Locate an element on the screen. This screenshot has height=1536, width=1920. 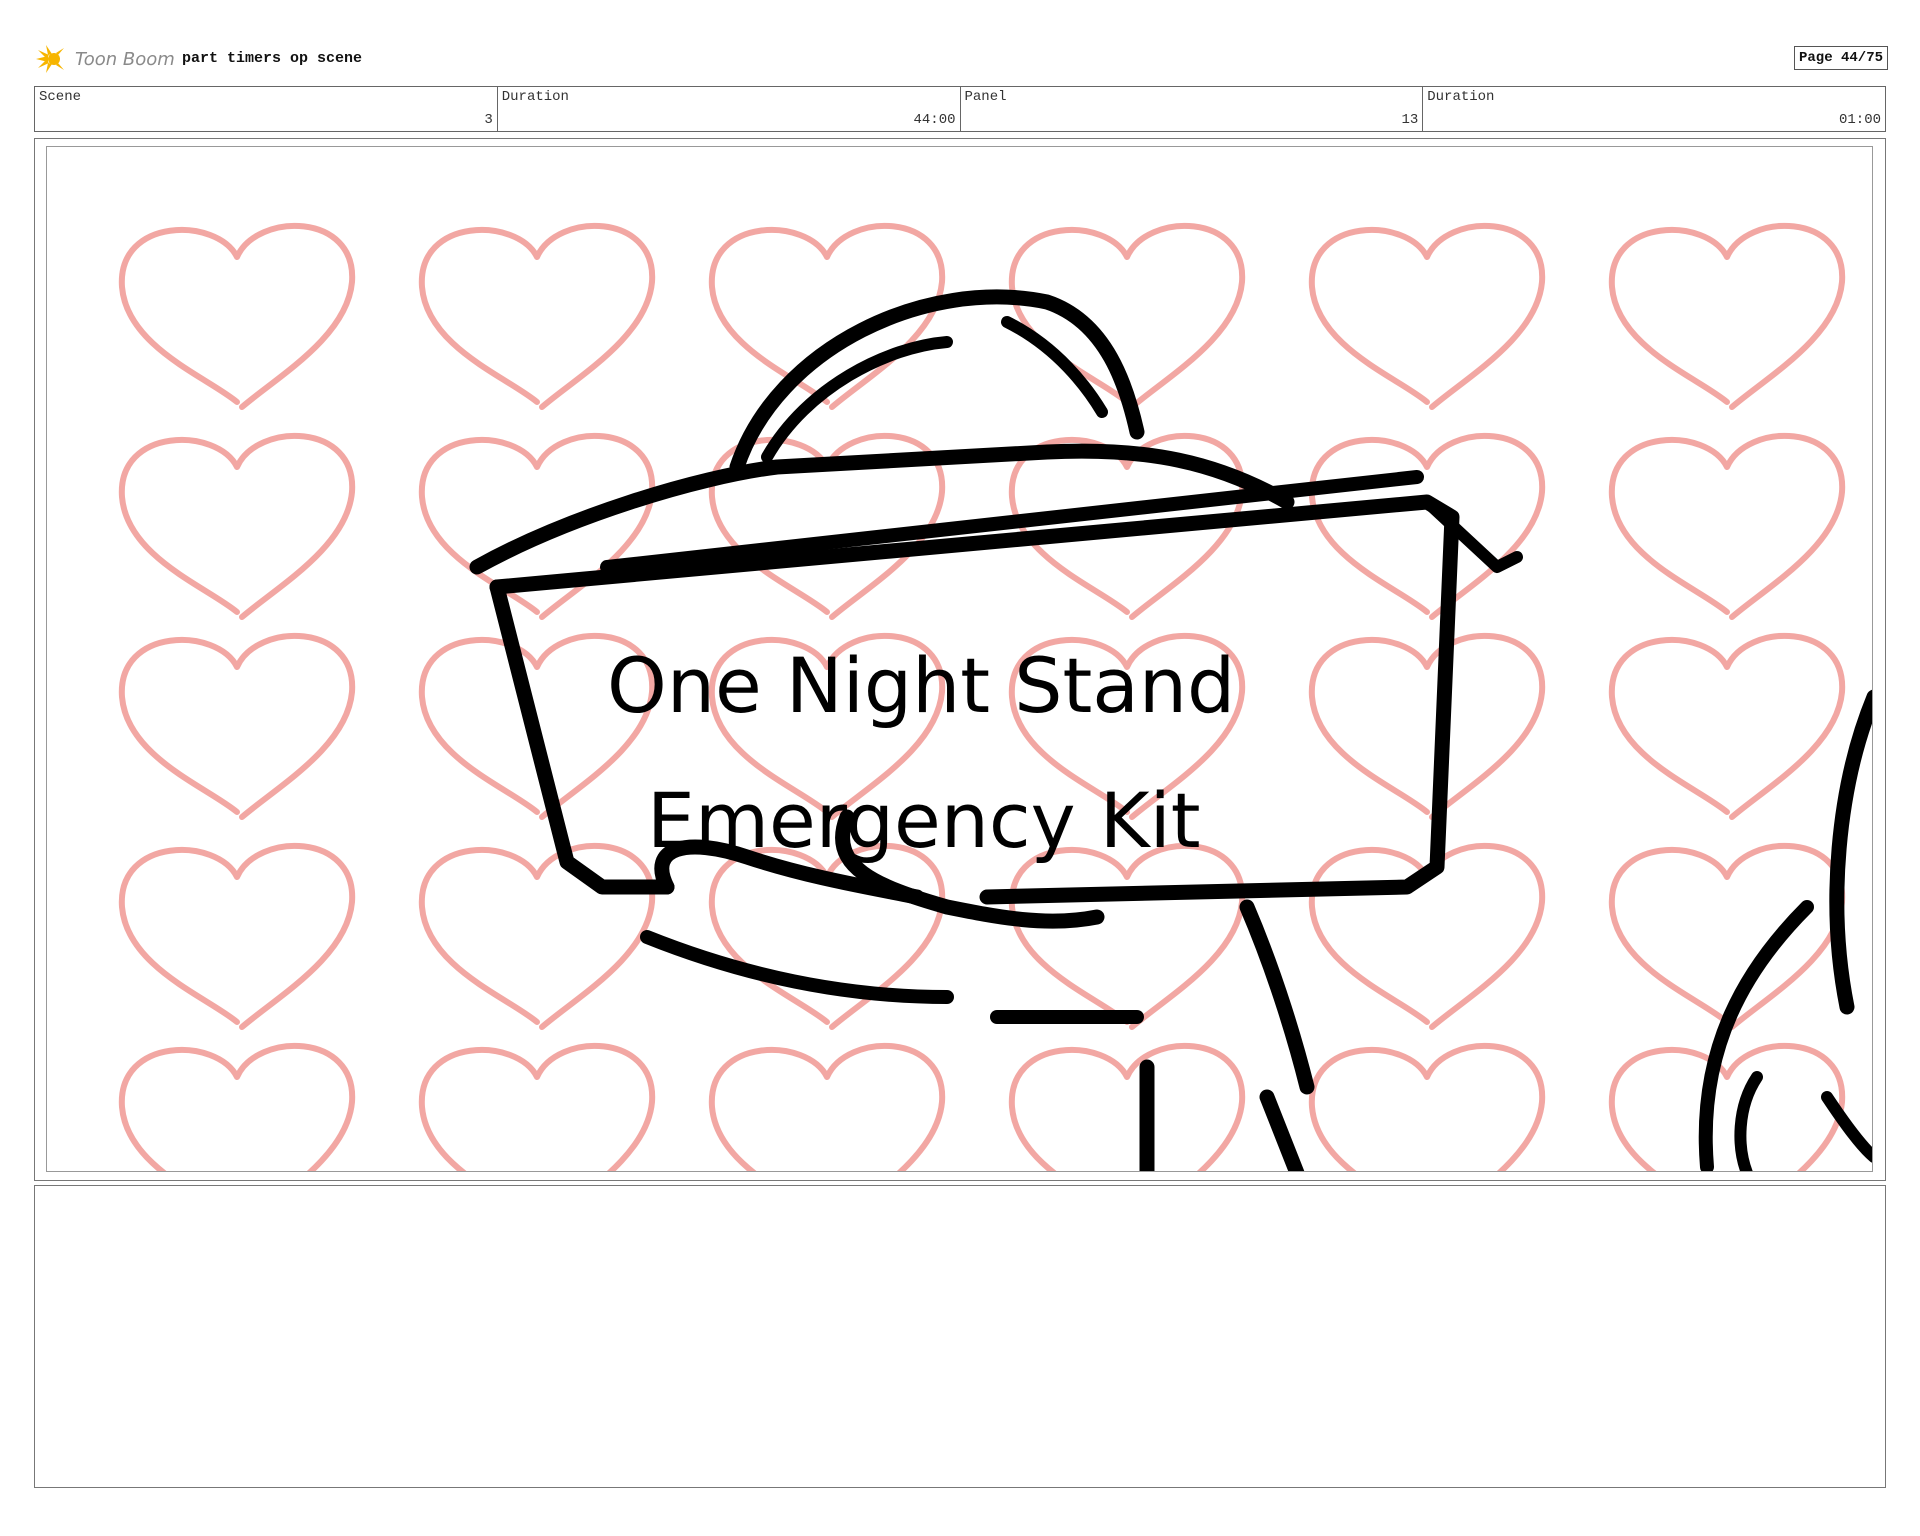
scene-duration-label: Duration is located at coordinates (535, 97).